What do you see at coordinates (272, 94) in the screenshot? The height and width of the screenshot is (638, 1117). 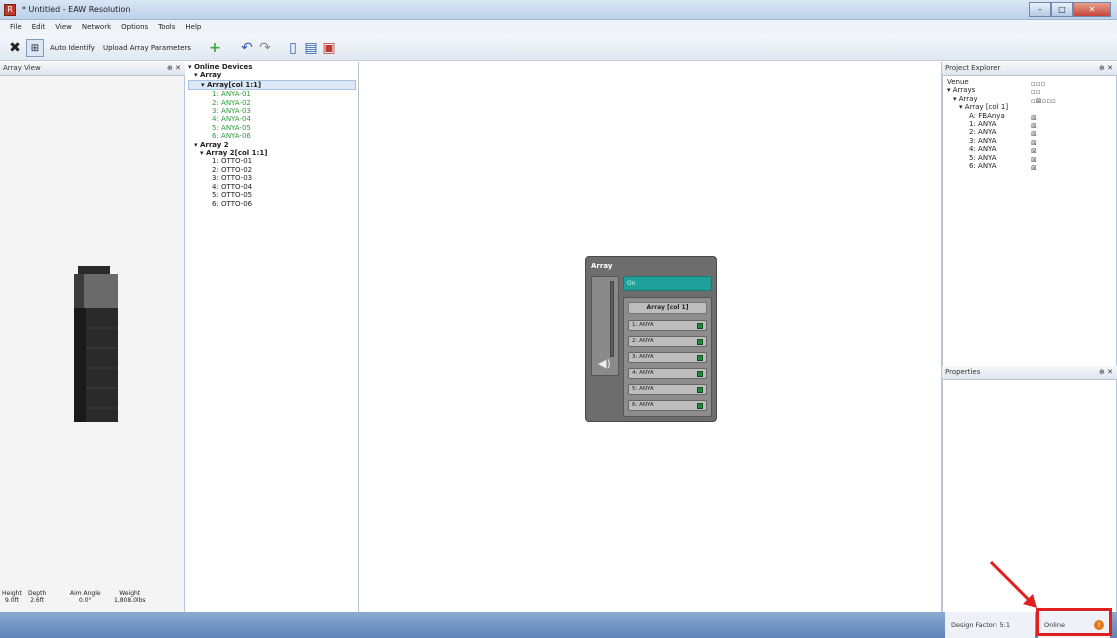 I see `tree-item: 1: ANYA-01` at bounding box center [272, 94].